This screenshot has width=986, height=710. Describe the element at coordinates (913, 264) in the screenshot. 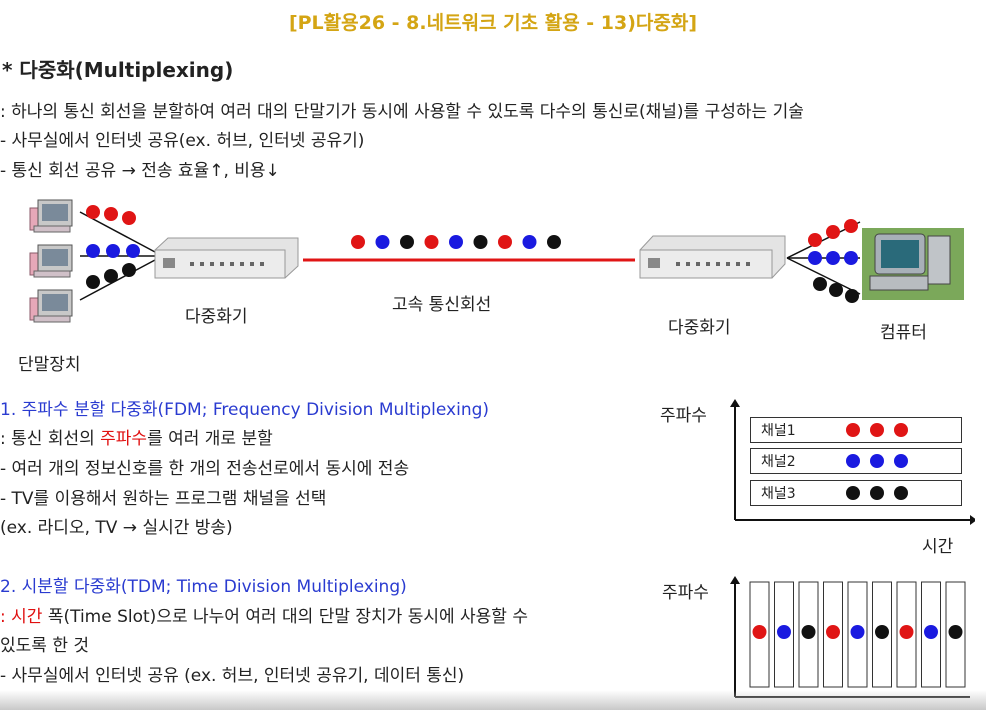

I see `computer-icon` at that location.